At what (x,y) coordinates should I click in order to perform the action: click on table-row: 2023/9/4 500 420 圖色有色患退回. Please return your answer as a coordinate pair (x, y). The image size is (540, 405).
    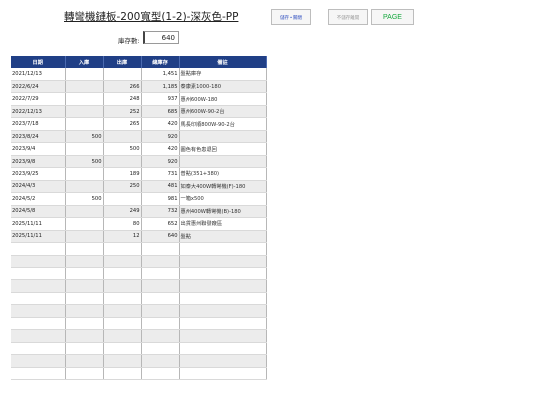
    Looking at the image, I should click on (139, 149).